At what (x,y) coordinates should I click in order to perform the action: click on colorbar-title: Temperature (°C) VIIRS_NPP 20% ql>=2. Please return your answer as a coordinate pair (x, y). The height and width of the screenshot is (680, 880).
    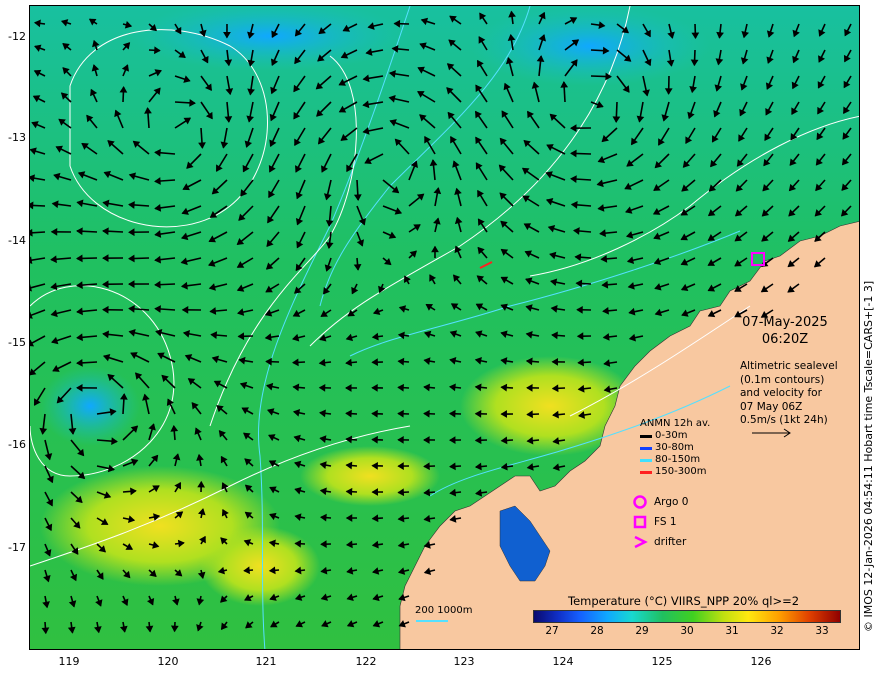
    Looking at the image, I should click on (684, 601).